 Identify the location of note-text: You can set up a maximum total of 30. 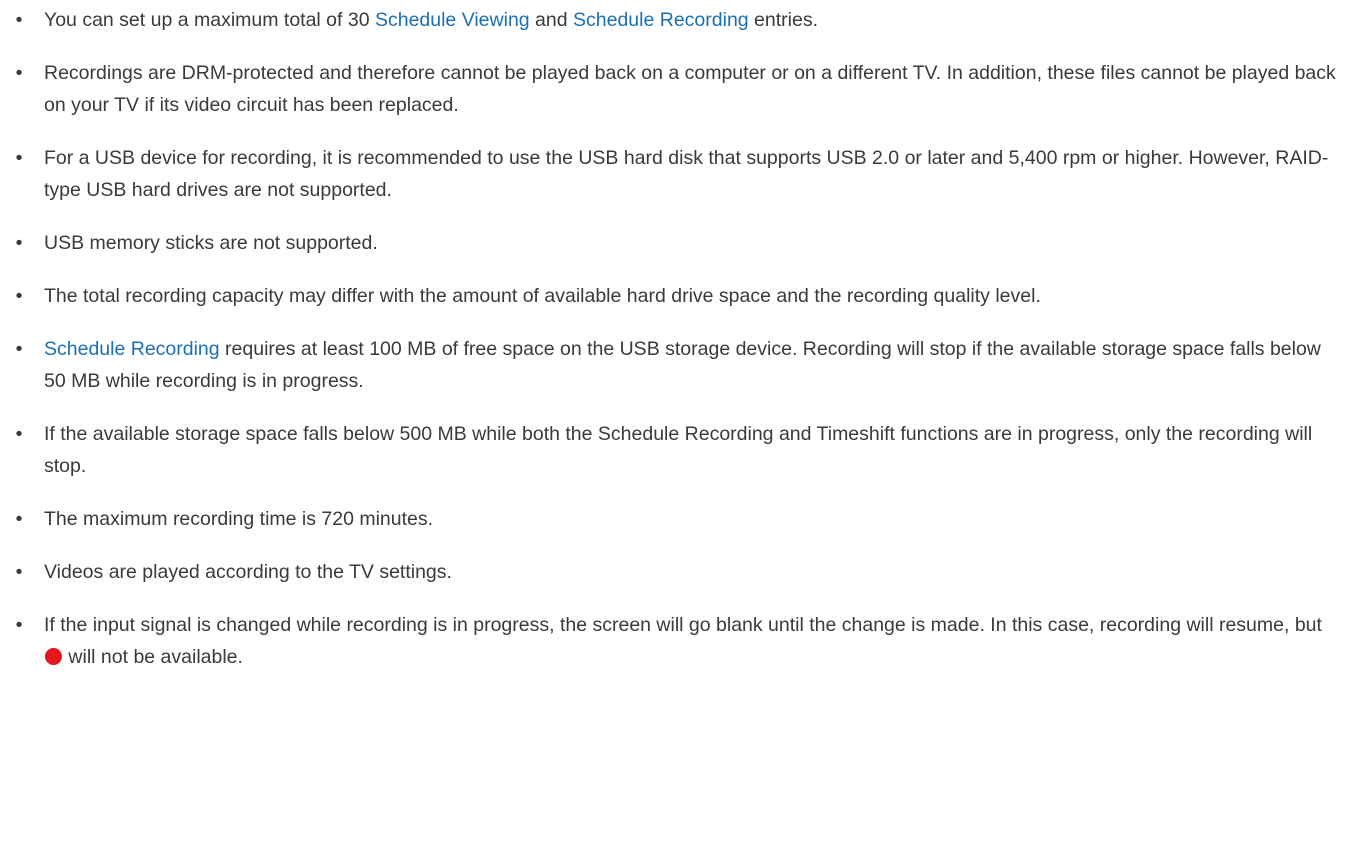
(209, 20).